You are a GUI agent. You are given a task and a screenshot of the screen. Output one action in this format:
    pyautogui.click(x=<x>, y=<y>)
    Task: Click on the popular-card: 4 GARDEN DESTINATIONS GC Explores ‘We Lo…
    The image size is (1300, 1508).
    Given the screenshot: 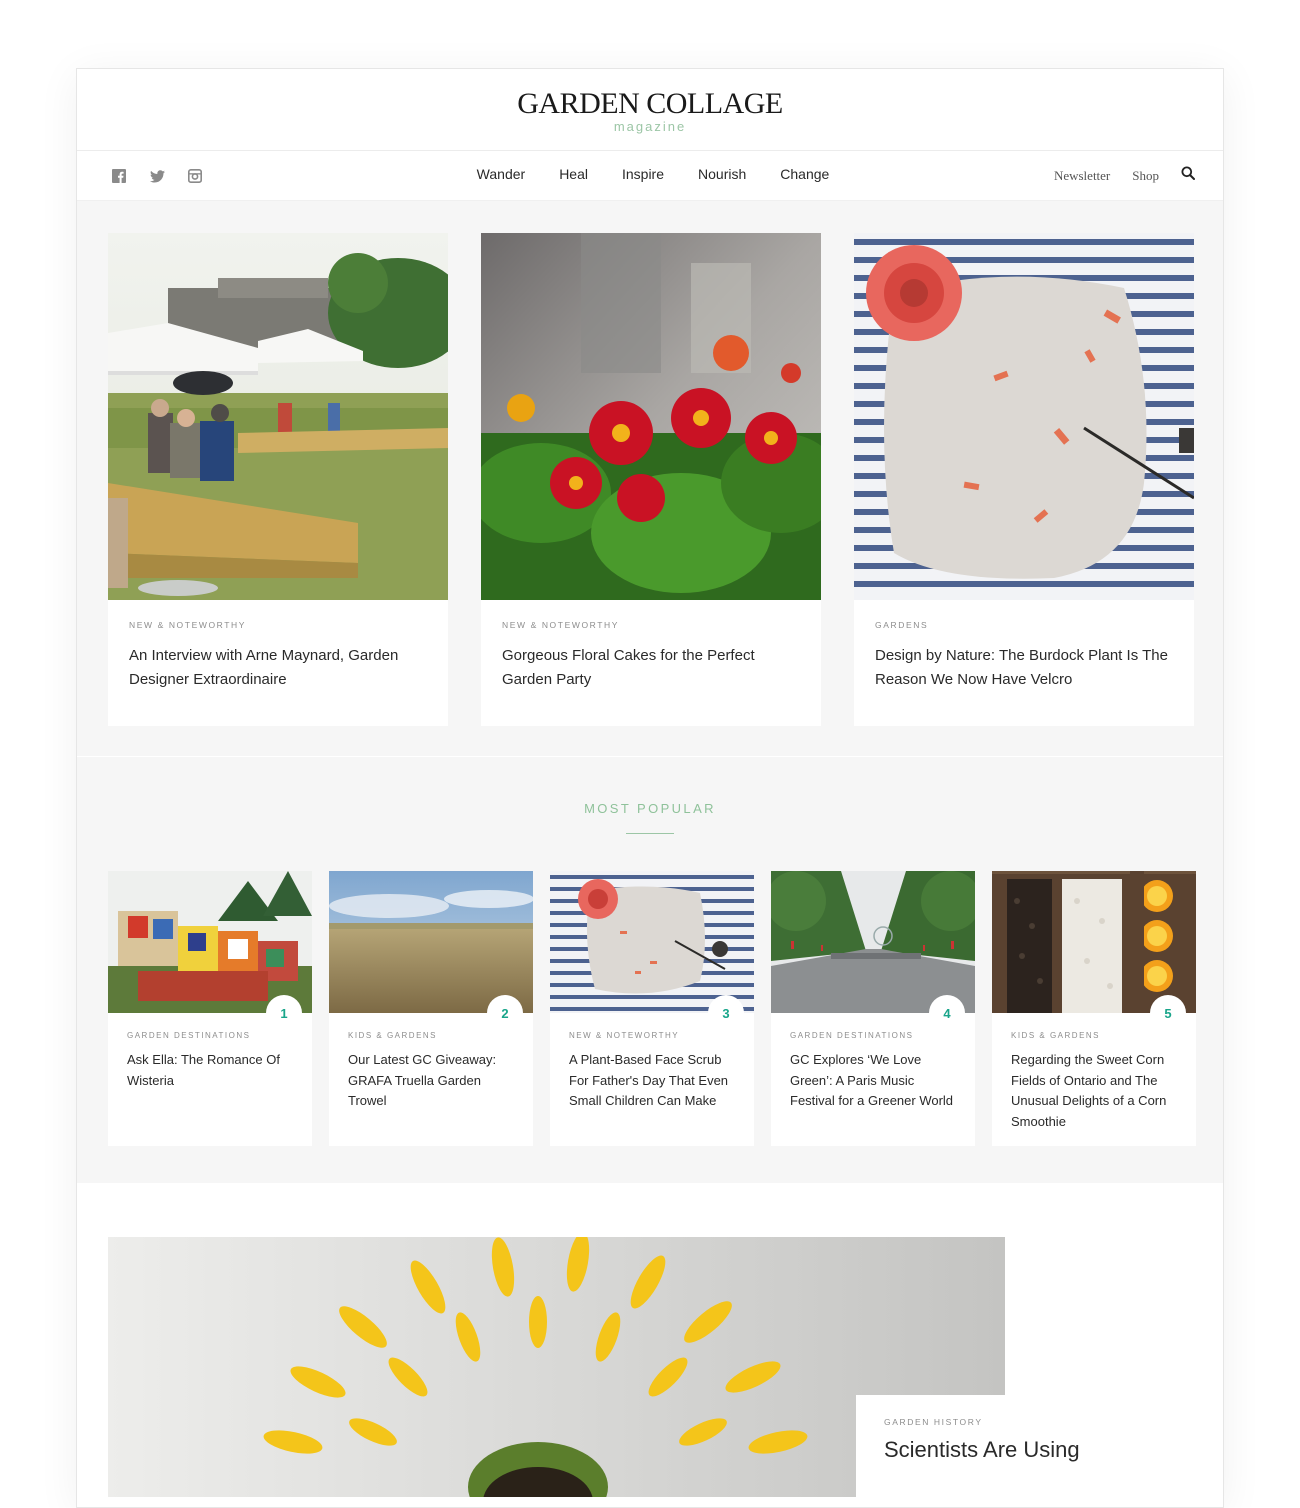 What is the action you would take?
    pyautogui.click(x=873, y=1008)
    